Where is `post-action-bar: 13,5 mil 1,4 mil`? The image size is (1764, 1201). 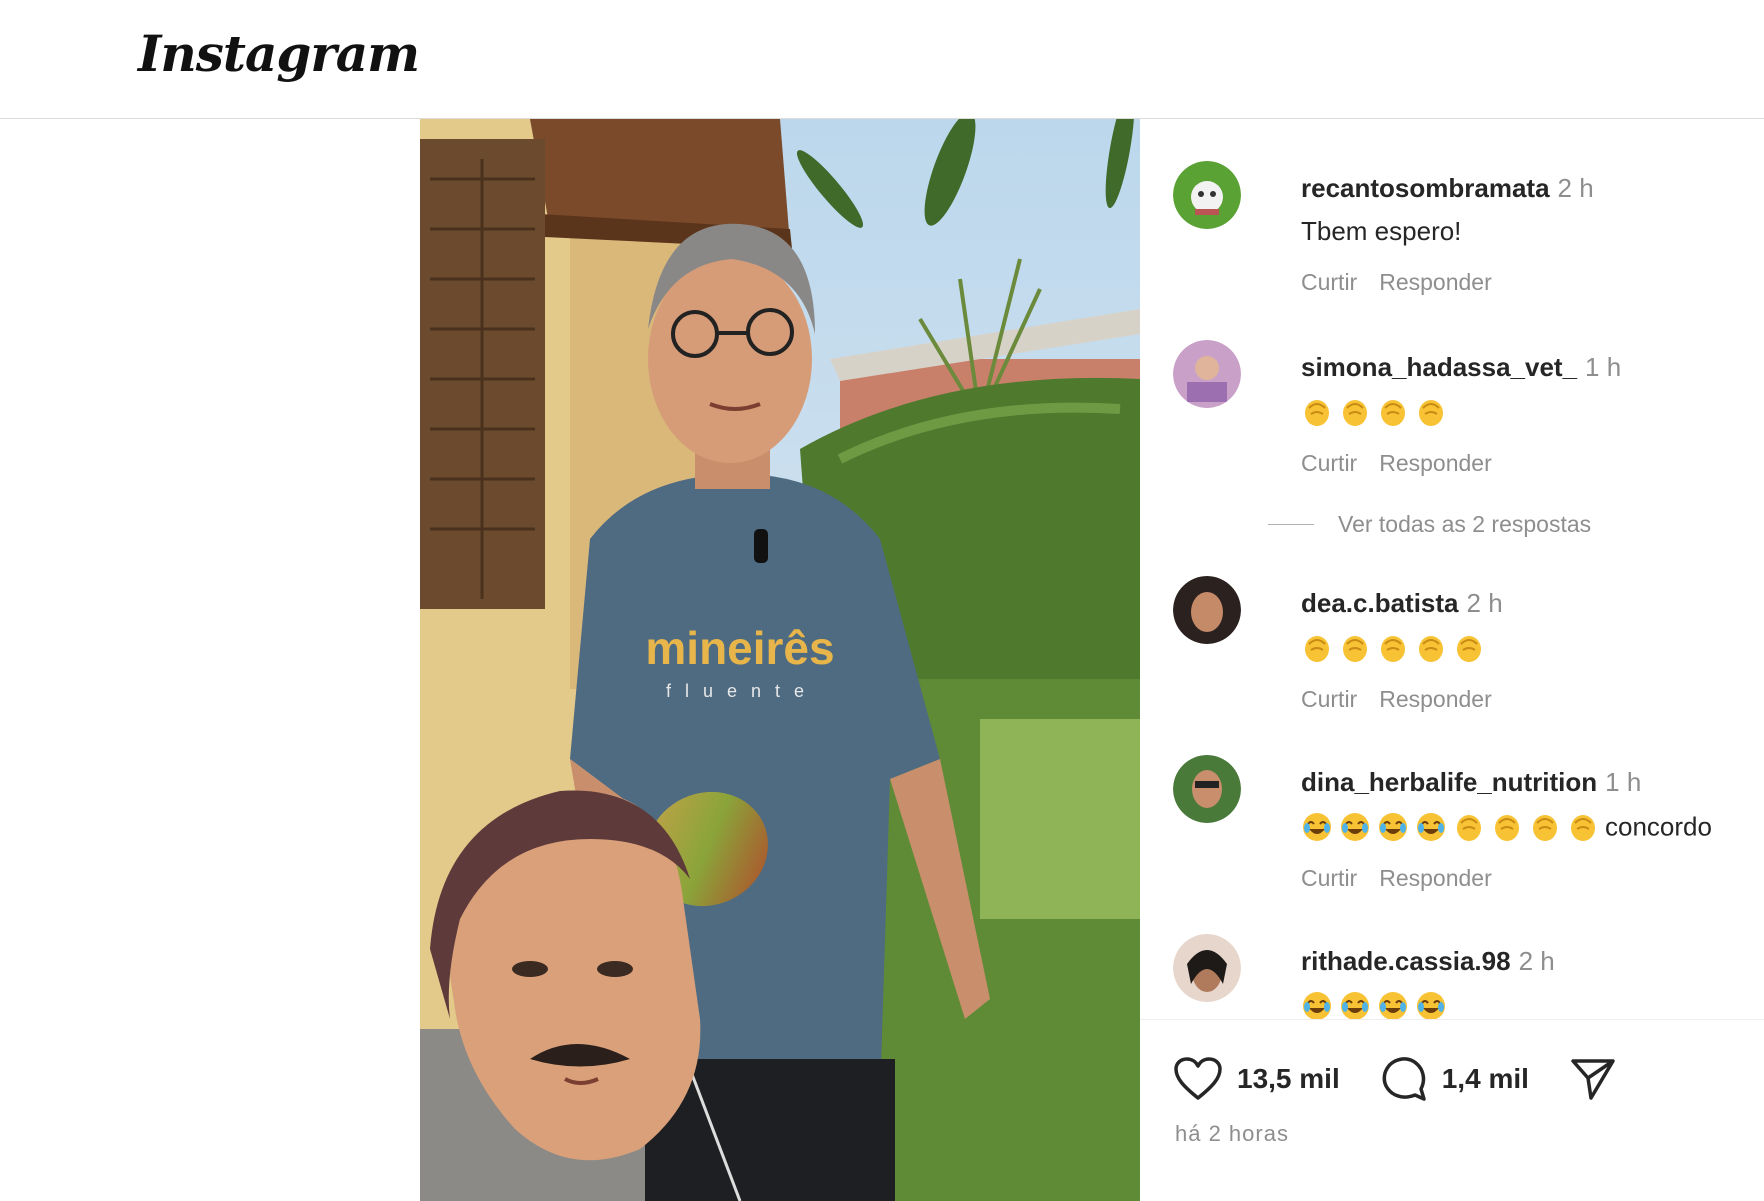
post-action-bar: 13,5 mil 1,4 mil is located at coordinates (1395, 1079).